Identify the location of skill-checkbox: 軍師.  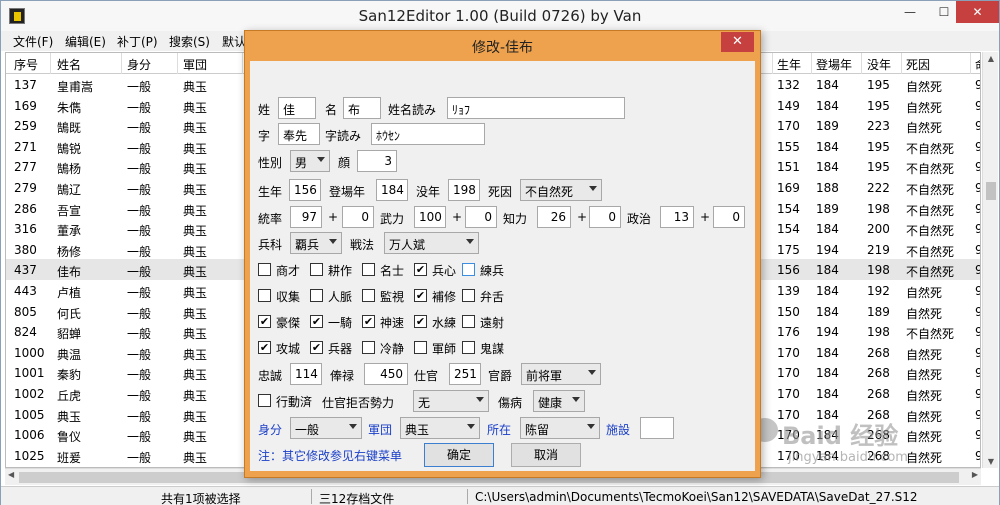
(439, 348).